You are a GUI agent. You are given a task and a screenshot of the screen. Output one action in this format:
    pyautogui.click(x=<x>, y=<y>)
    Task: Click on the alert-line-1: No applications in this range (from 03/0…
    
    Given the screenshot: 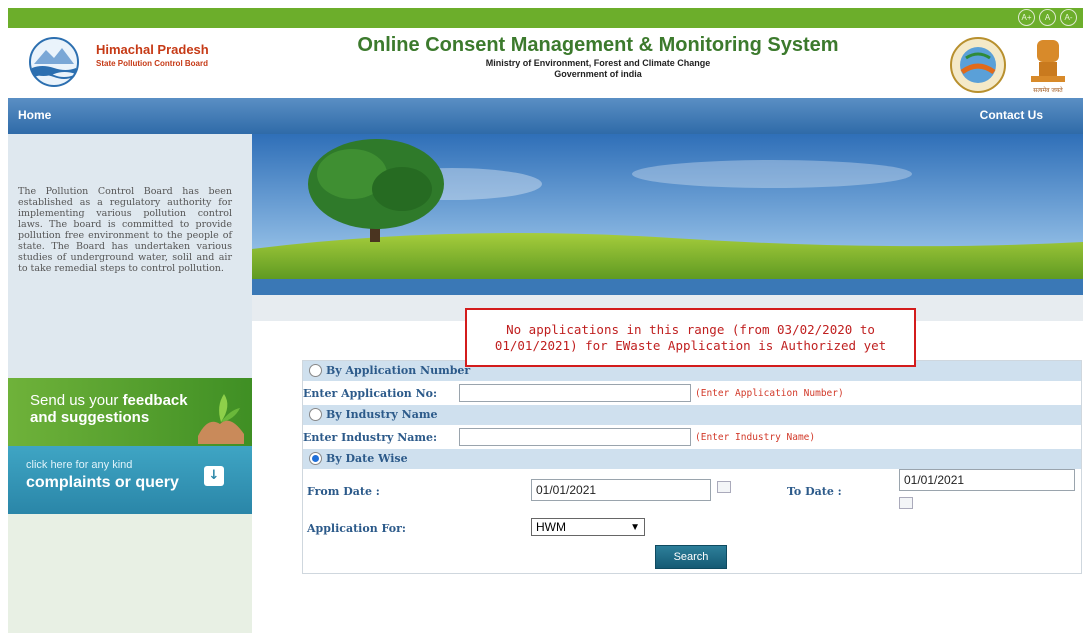 What is the action you would take?
    pyautogui.click(x=690, y=329)
    